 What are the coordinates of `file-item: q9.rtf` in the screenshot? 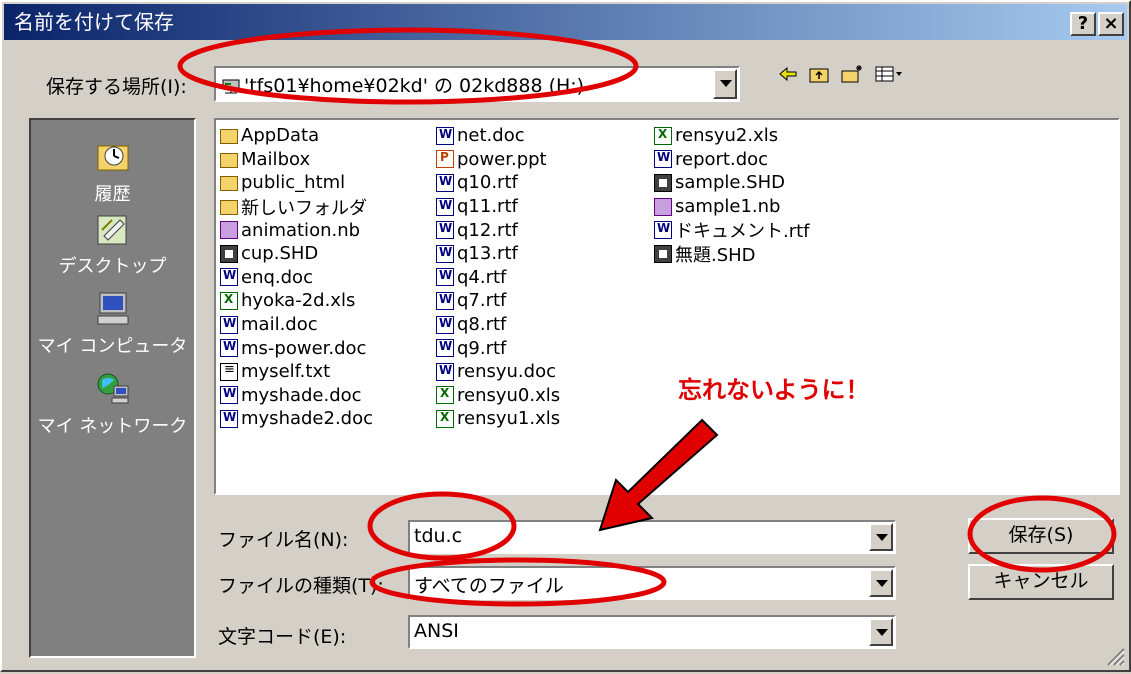 It's located at (498, 348).